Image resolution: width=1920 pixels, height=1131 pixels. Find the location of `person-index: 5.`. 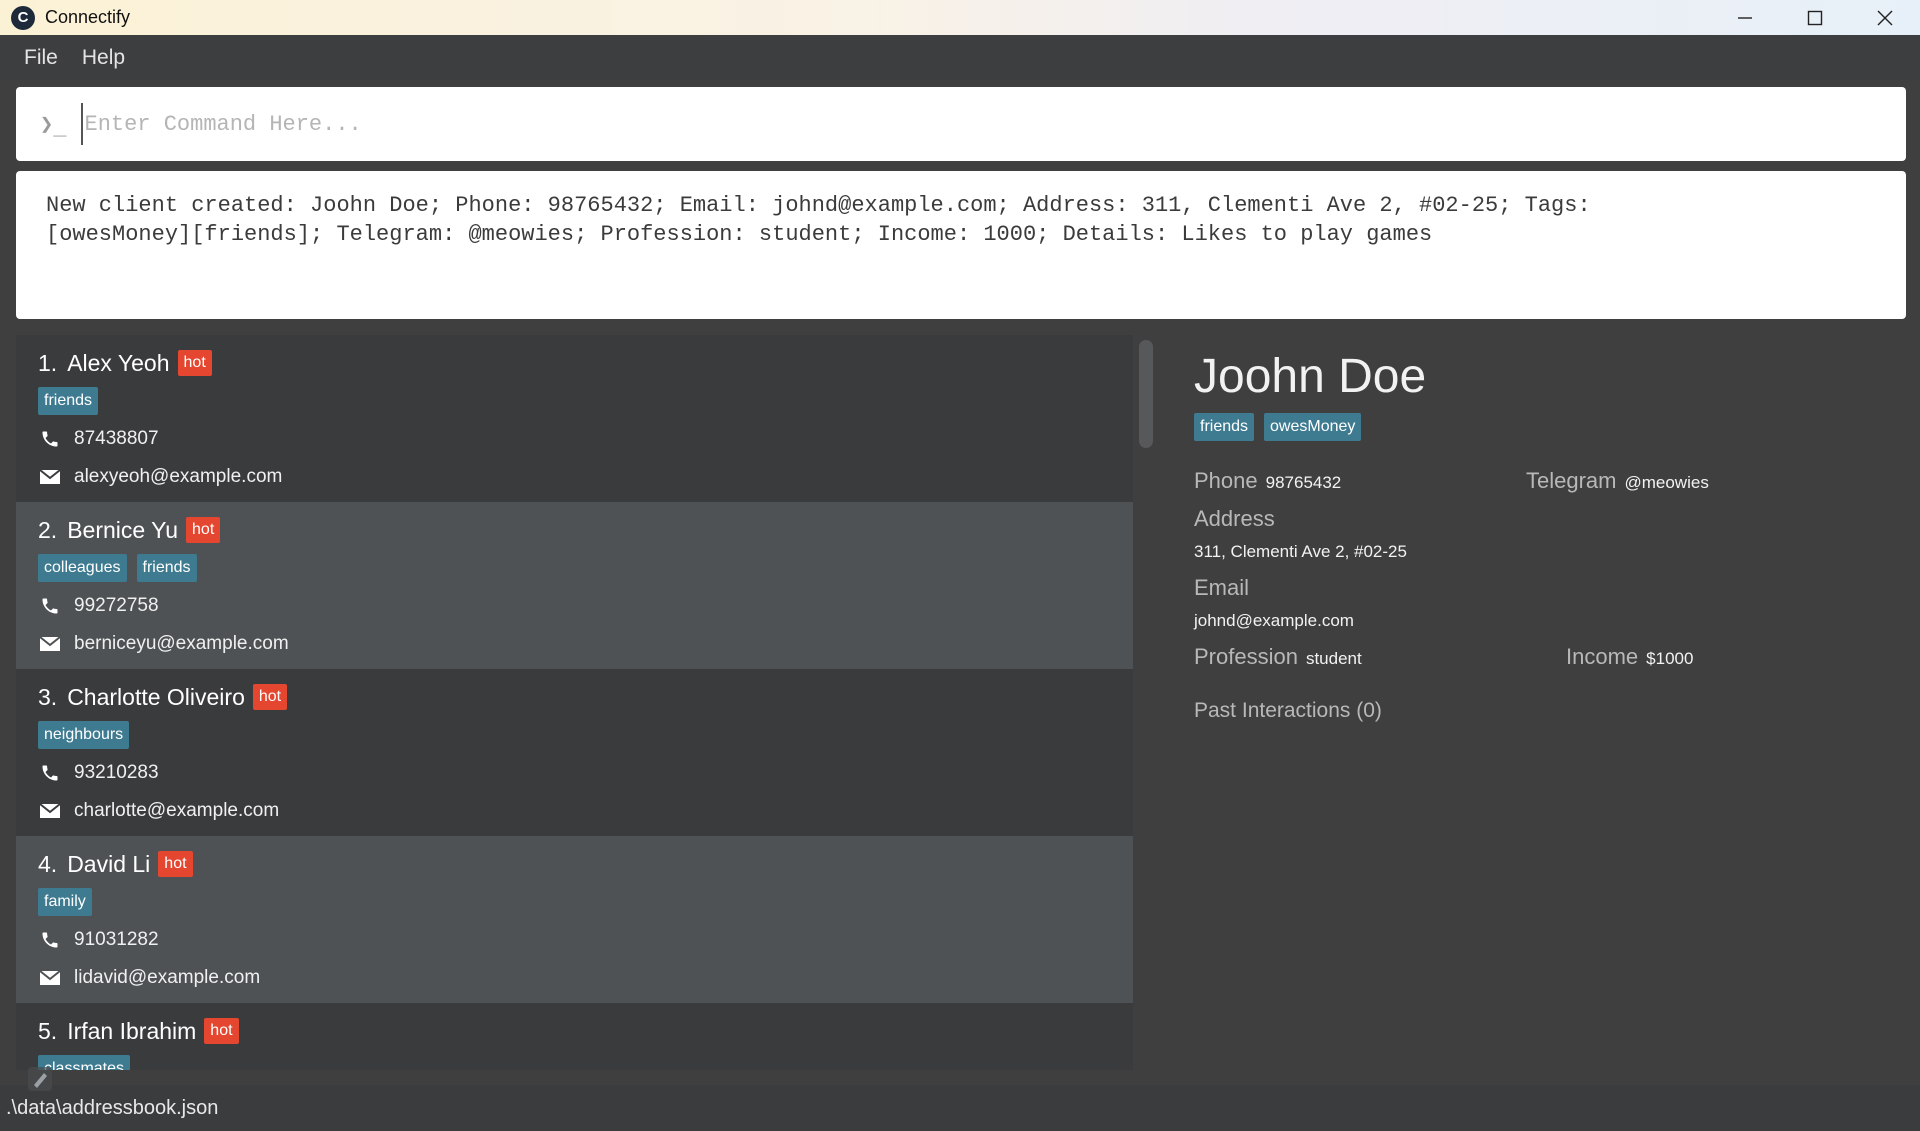

person-index: 5. is located at coordinates (48, 1030).